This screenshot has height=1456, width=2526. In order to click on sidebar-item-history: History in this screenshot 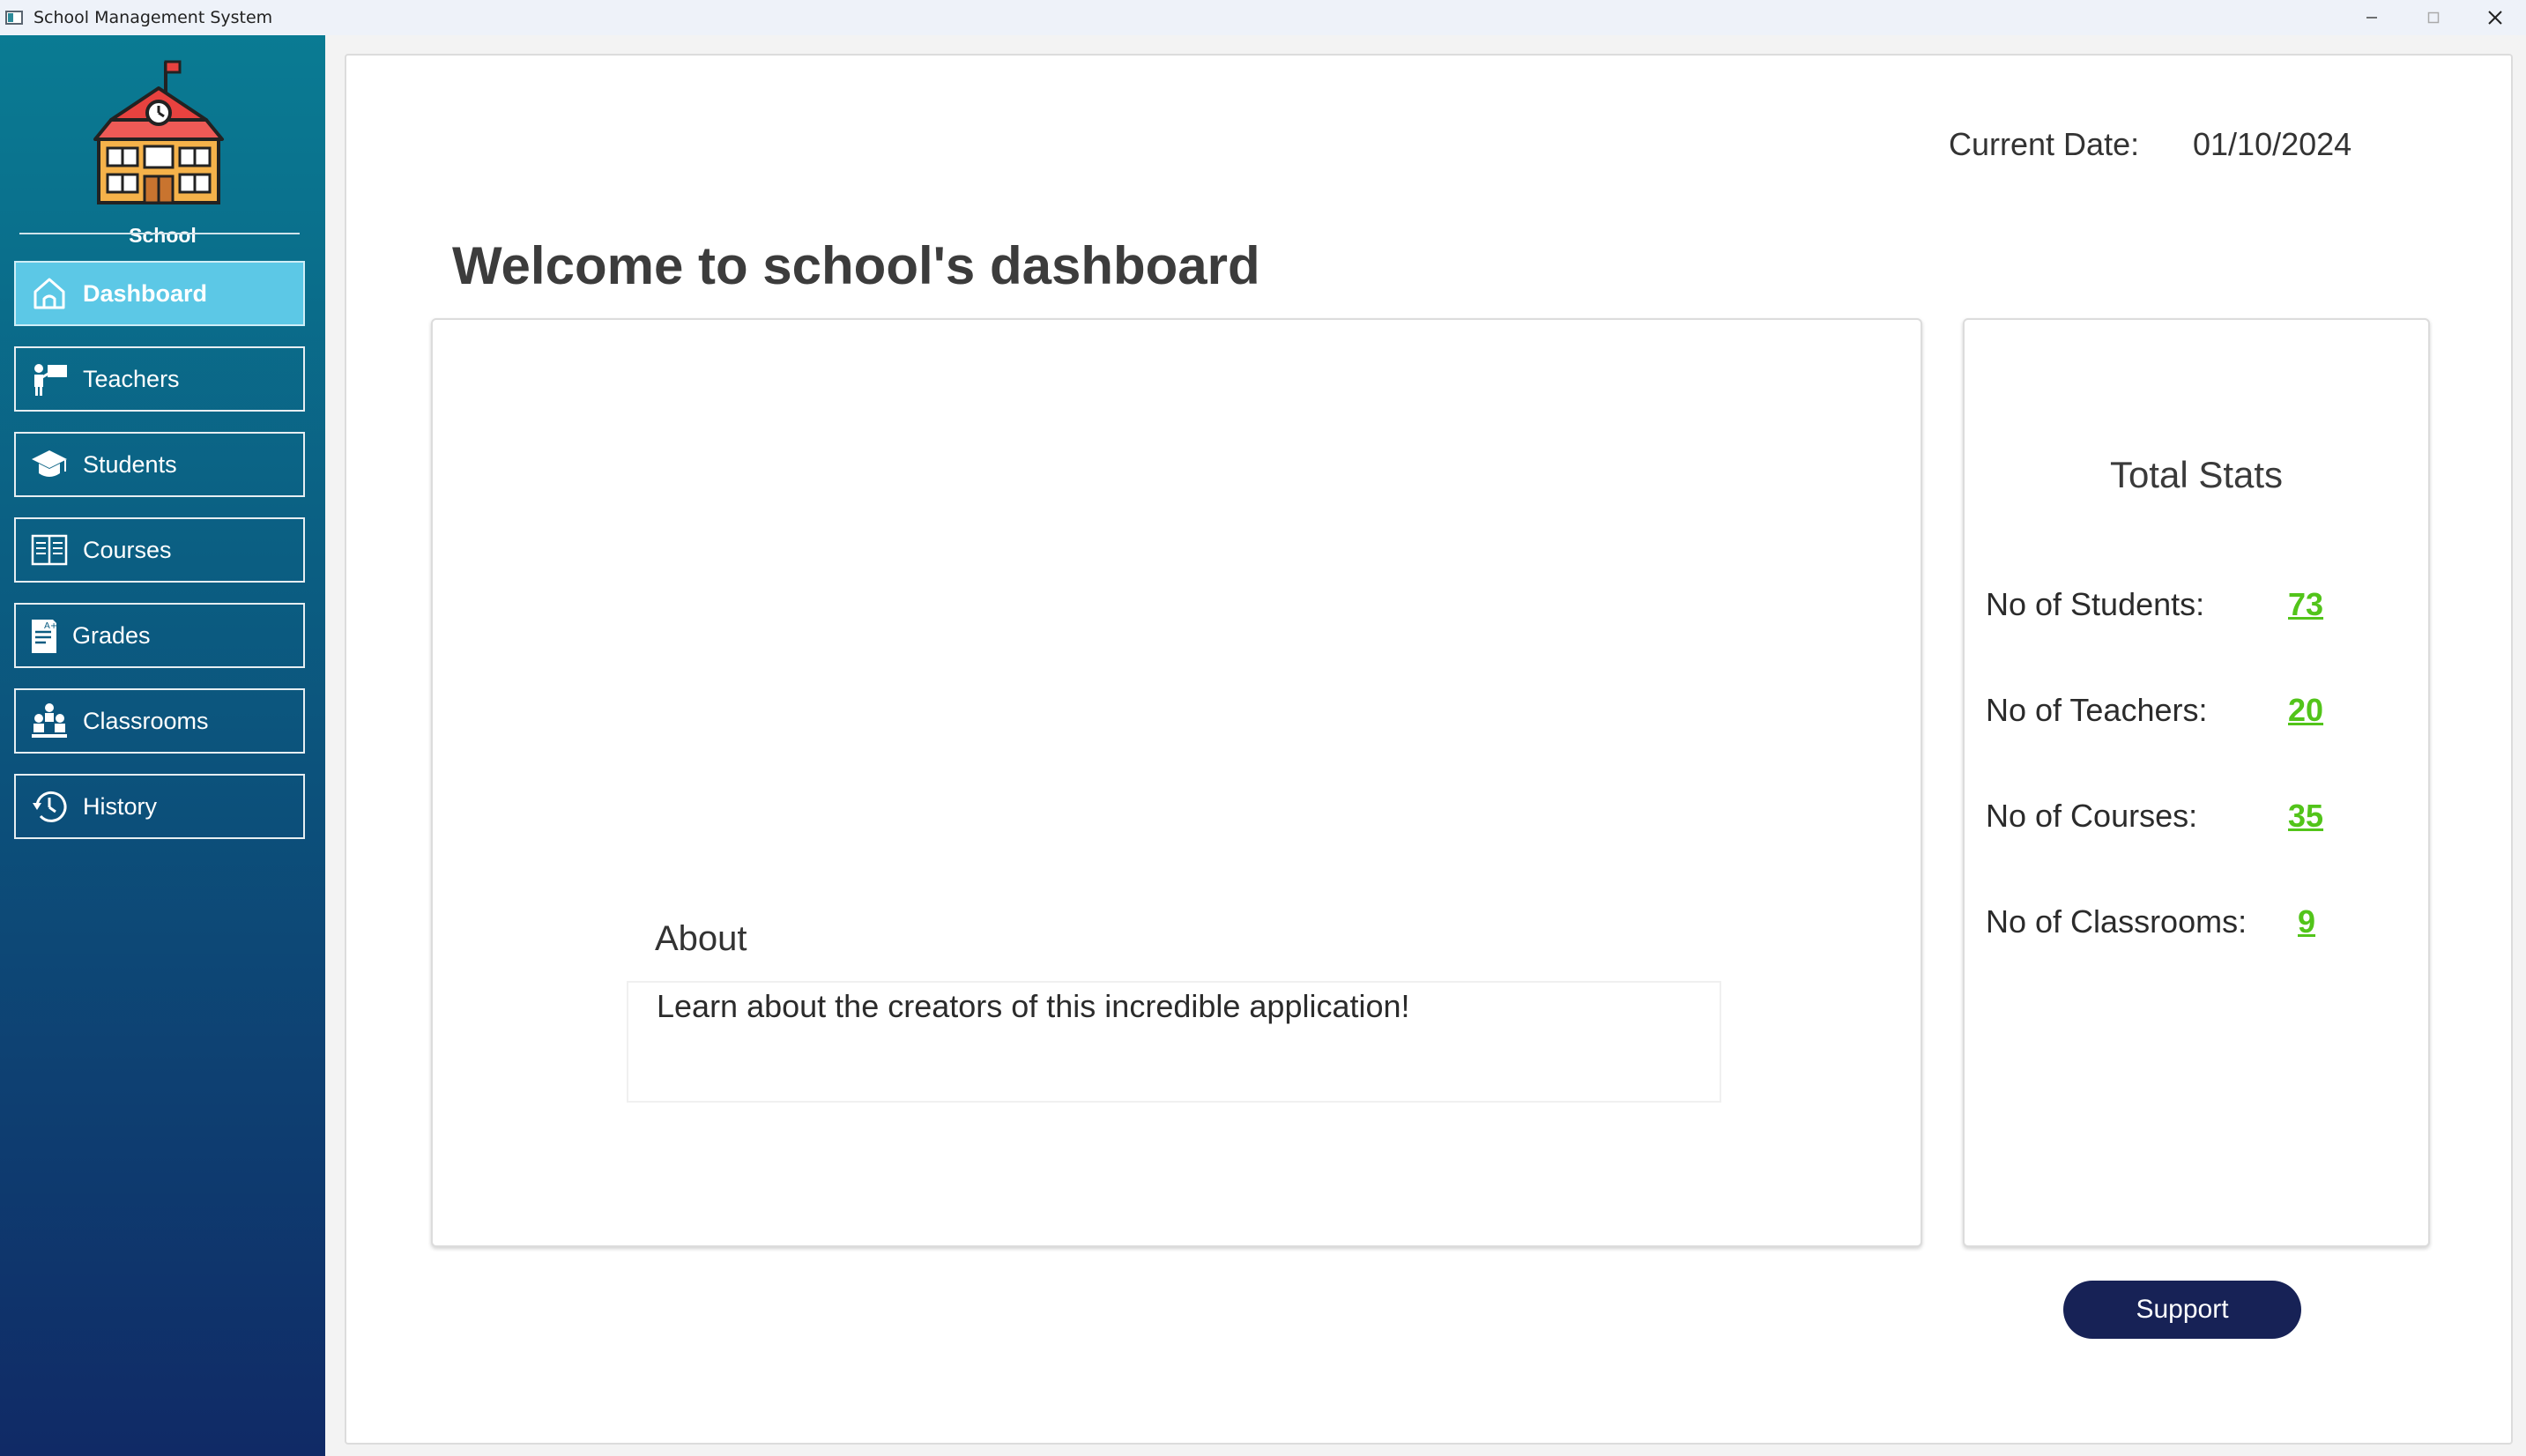, I will do `click(160, 806)`.